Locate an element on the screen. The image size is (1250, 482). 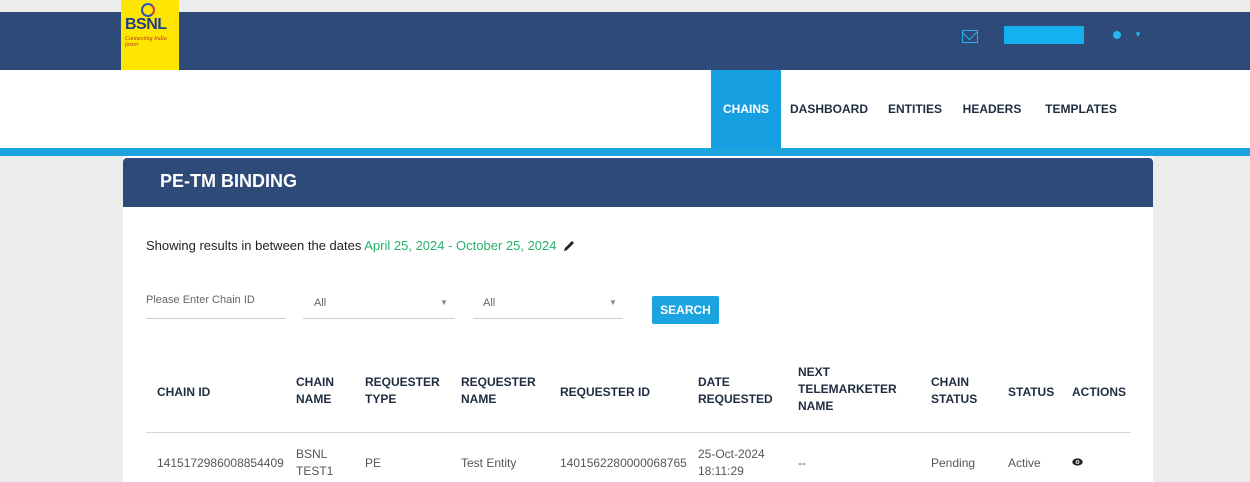
chain-id-input: Please Enter Chain ID is located at coordinates (200, 300).